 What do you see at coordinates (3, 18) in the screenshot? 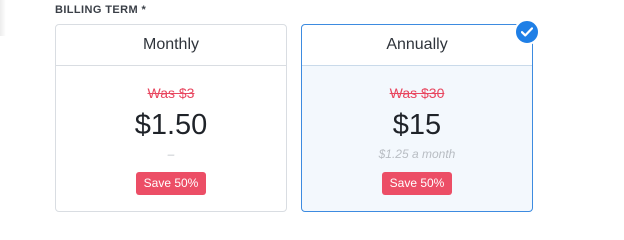
I see `left-edge-shadow` at bounding box center [3, 18].